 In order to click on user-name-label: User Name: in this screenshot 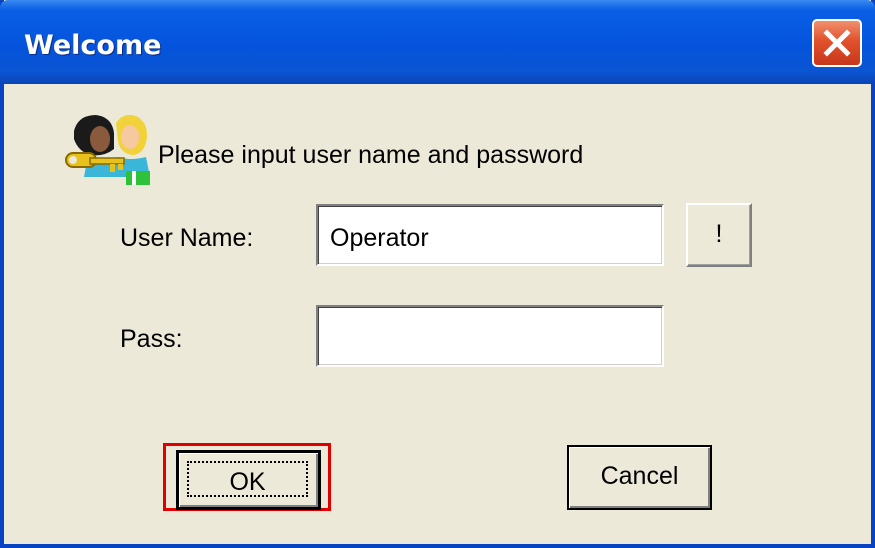, I will do `click(187, 238)`.